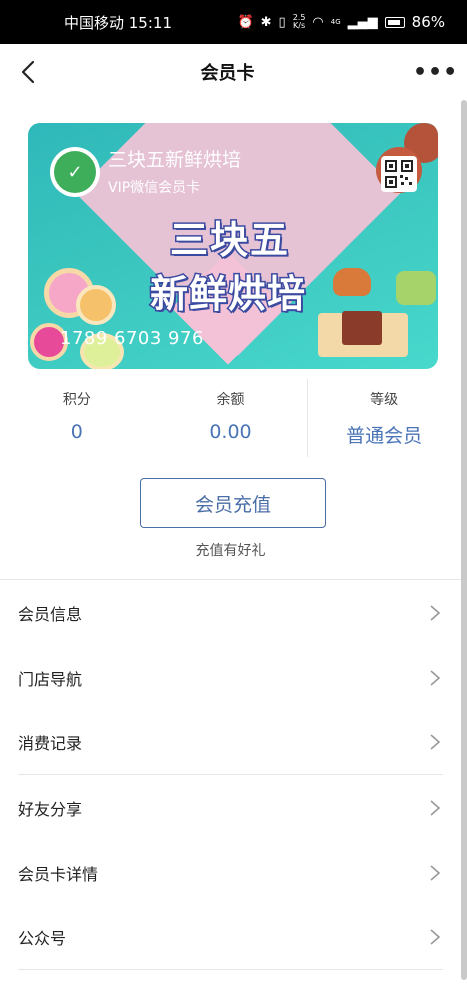 This screenshot has height=1000, width=467. I want to click on stat-balance: 余额 0.00, so click(231, 415).